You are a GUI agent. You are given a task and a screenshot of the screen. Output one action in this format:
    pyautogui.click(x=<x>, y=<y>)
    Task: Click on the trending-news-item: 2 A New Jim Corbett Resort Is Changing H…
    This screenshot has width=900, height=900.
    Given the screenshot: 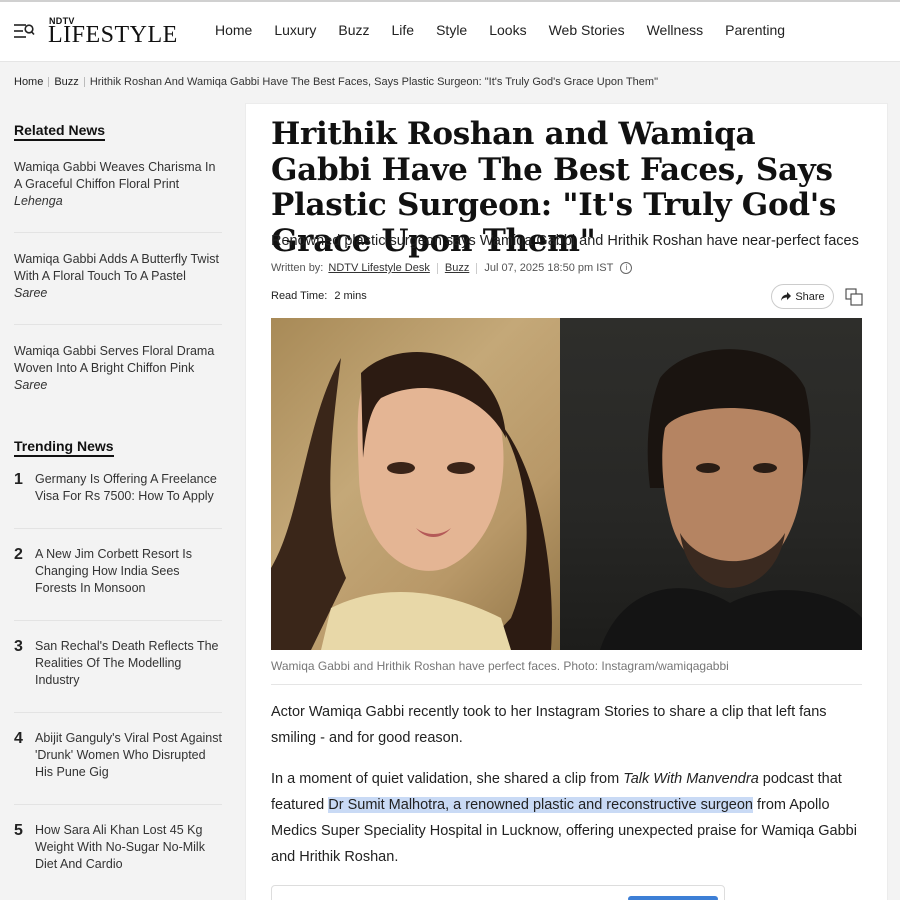 What is the action you would take?
    pyautogui.click(x=118, y=583)
    